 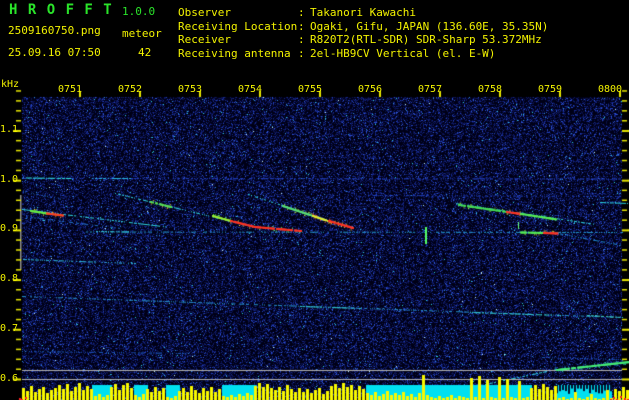 What do you see at coordinates (9, 328) in the screenshot?
I see `freq-label-0.7: 0.7` at bounding box center [9, 328].